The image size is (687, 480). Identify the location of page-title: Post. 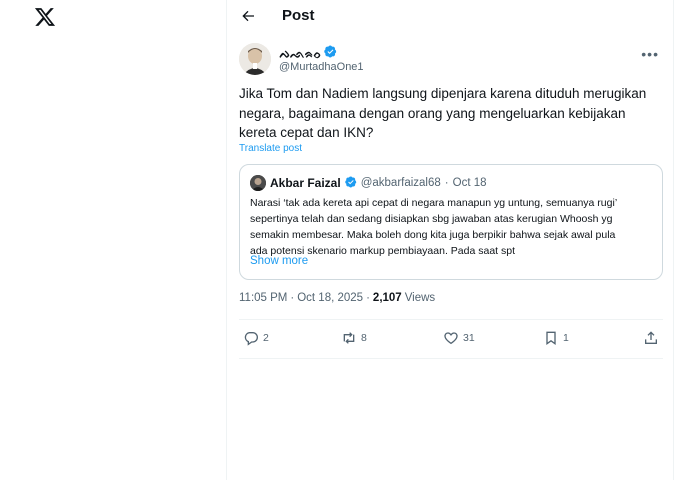
(298, 15).